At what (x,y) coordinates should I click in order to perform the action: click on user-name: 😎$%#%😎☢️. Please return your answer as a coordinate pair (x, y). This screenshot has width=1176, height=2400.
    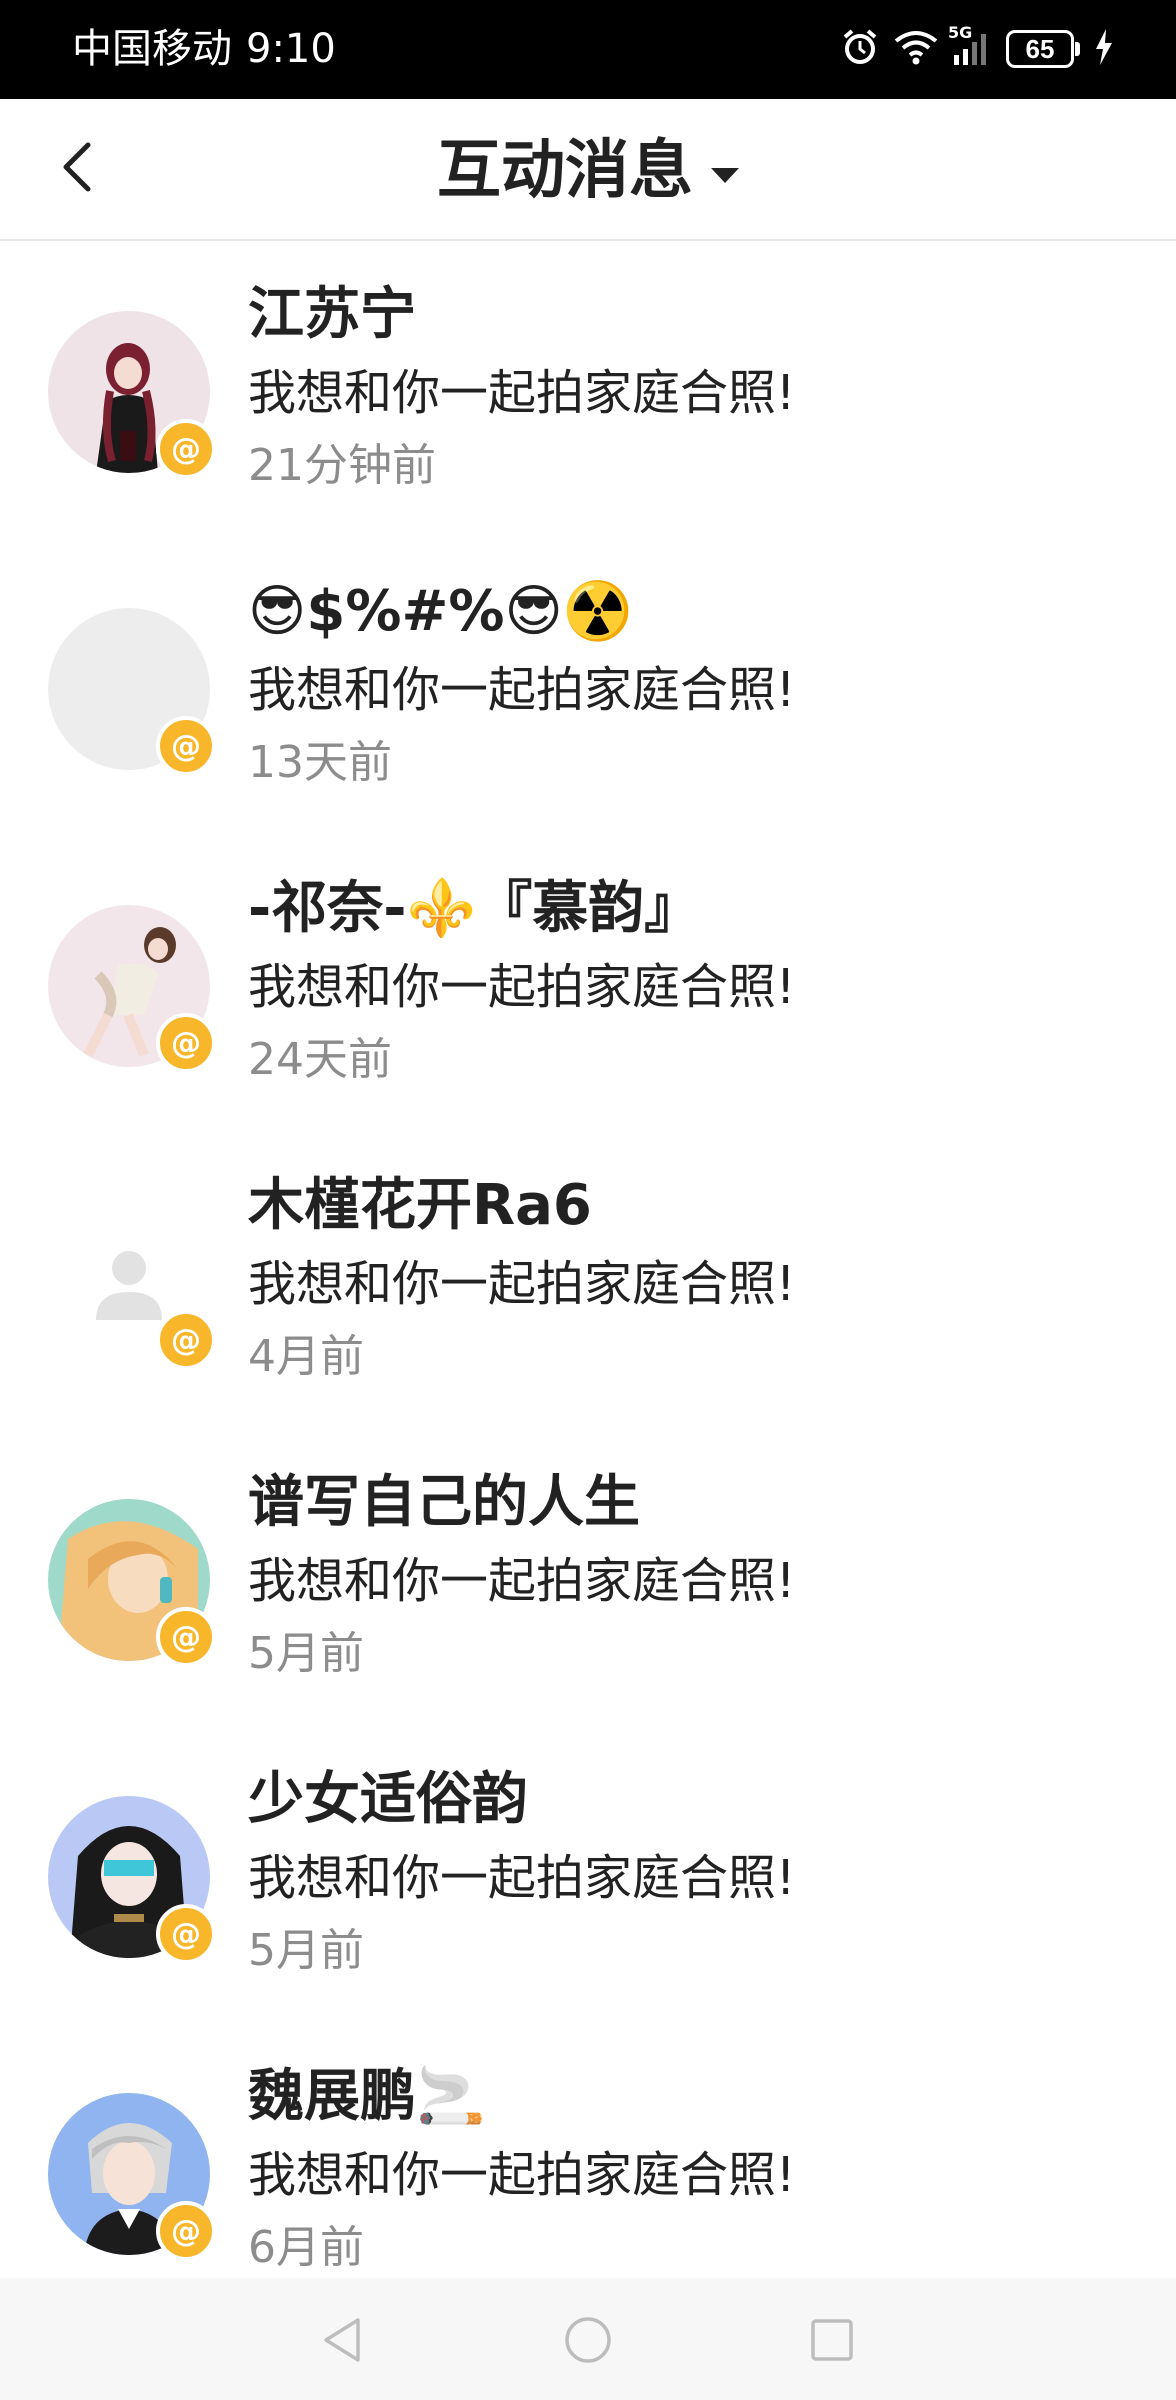
    Looking at the image, I should click on (692, 612).